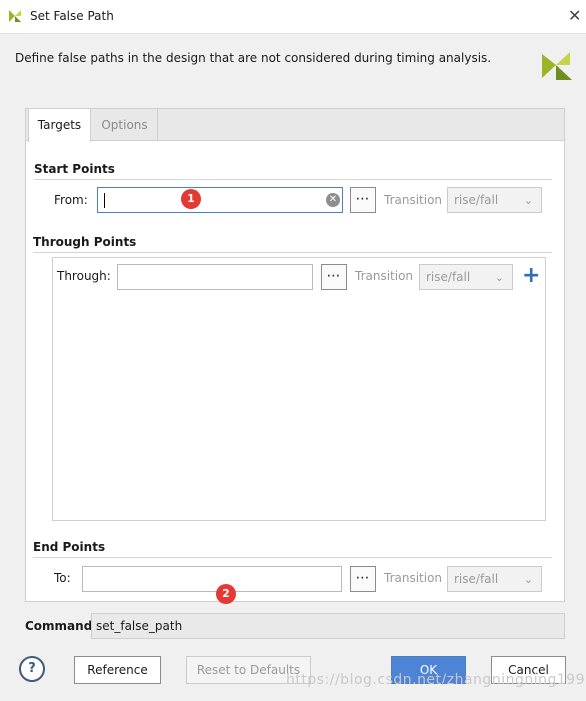 This screenshot has width=586, height=701. I want to click on command-field: set_false_path, so click(328, 626).